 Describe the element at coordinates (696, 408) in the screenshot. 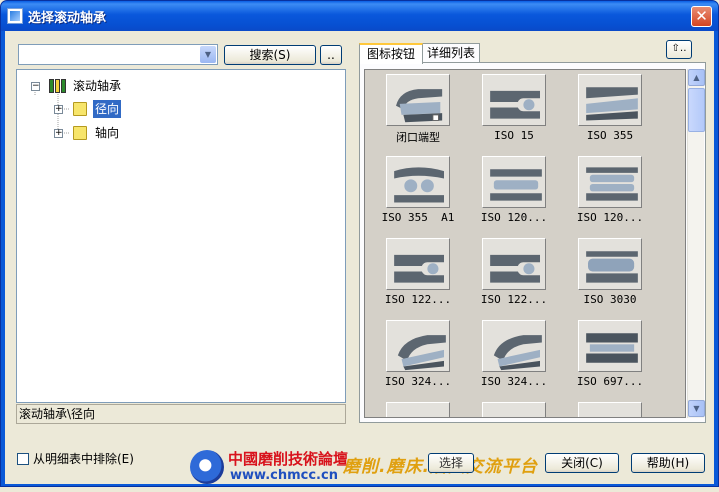

I see `scroll-down-icon: ▼` at that location.